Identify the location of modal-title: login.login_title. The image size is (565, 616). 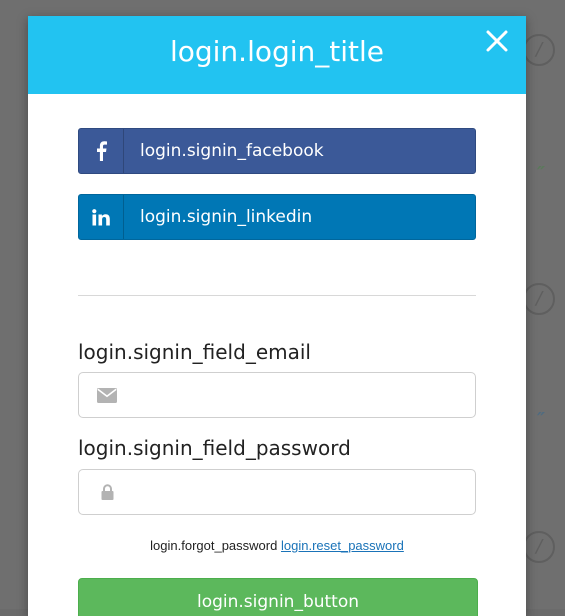
(277, 51).